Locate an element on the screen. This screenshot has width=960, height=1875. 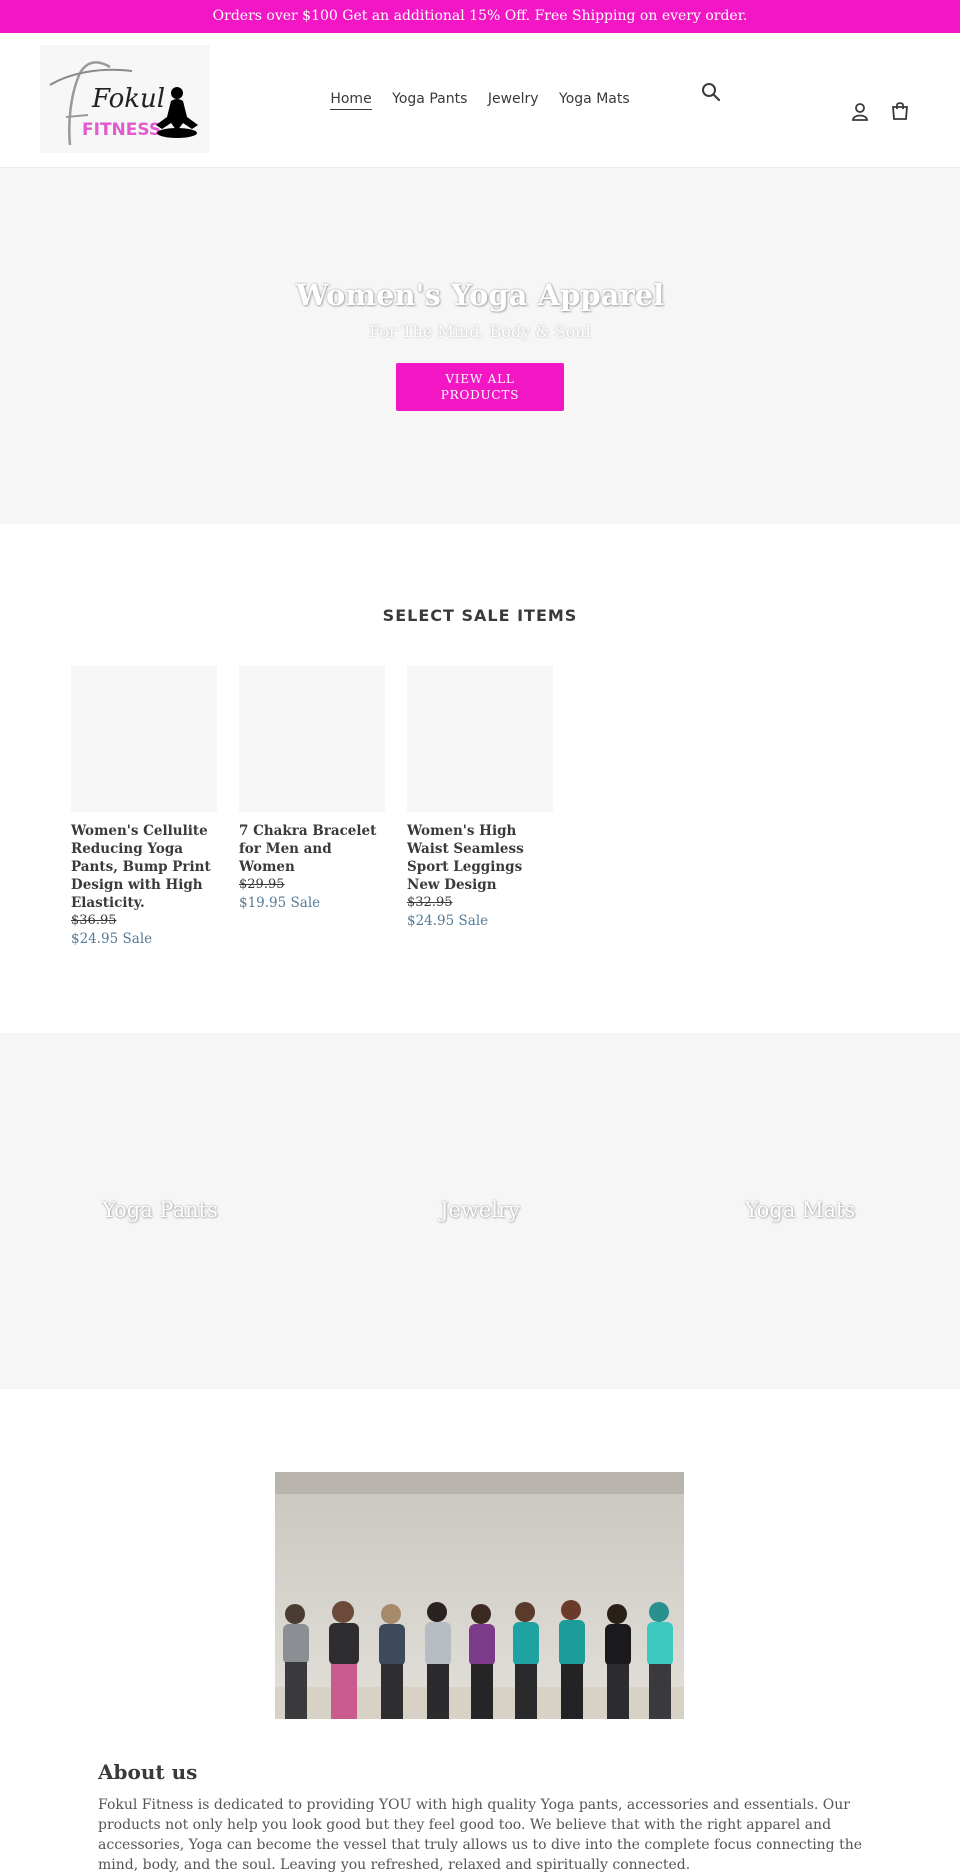
button-label-line-2: PRODUCTS is located at coordinates (480, 395).